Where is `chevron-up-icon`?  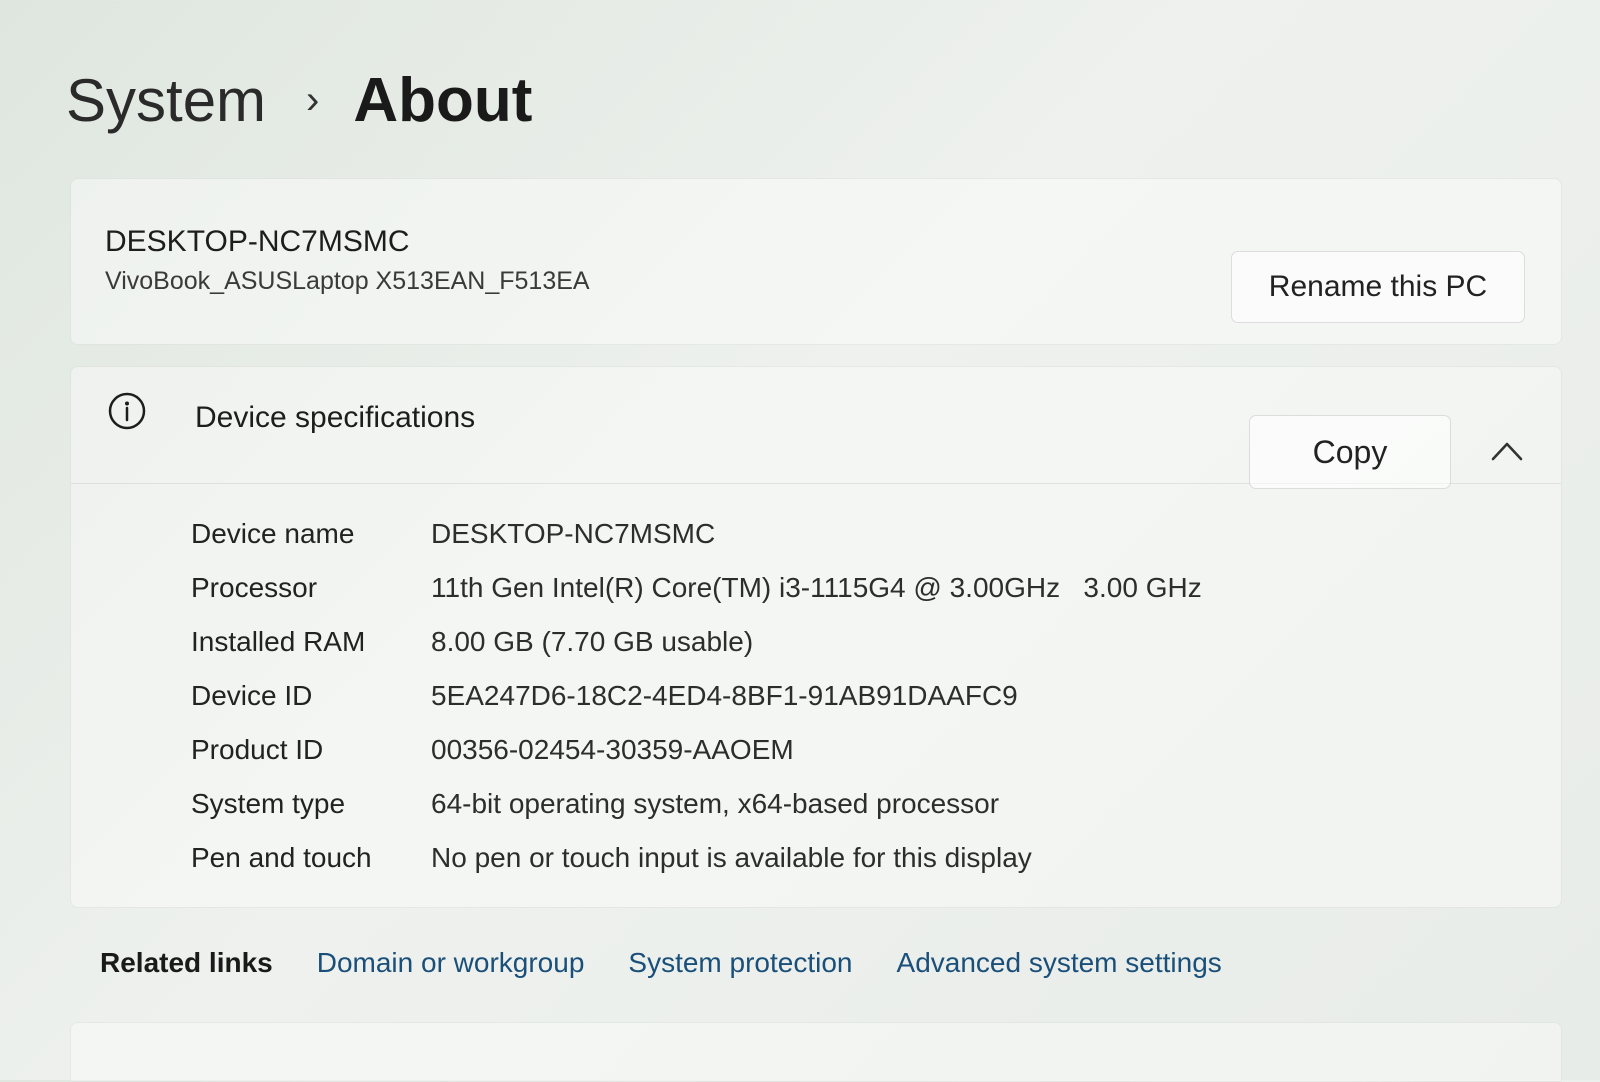
chevron-up-icon is located at coordinates (1507, 450).